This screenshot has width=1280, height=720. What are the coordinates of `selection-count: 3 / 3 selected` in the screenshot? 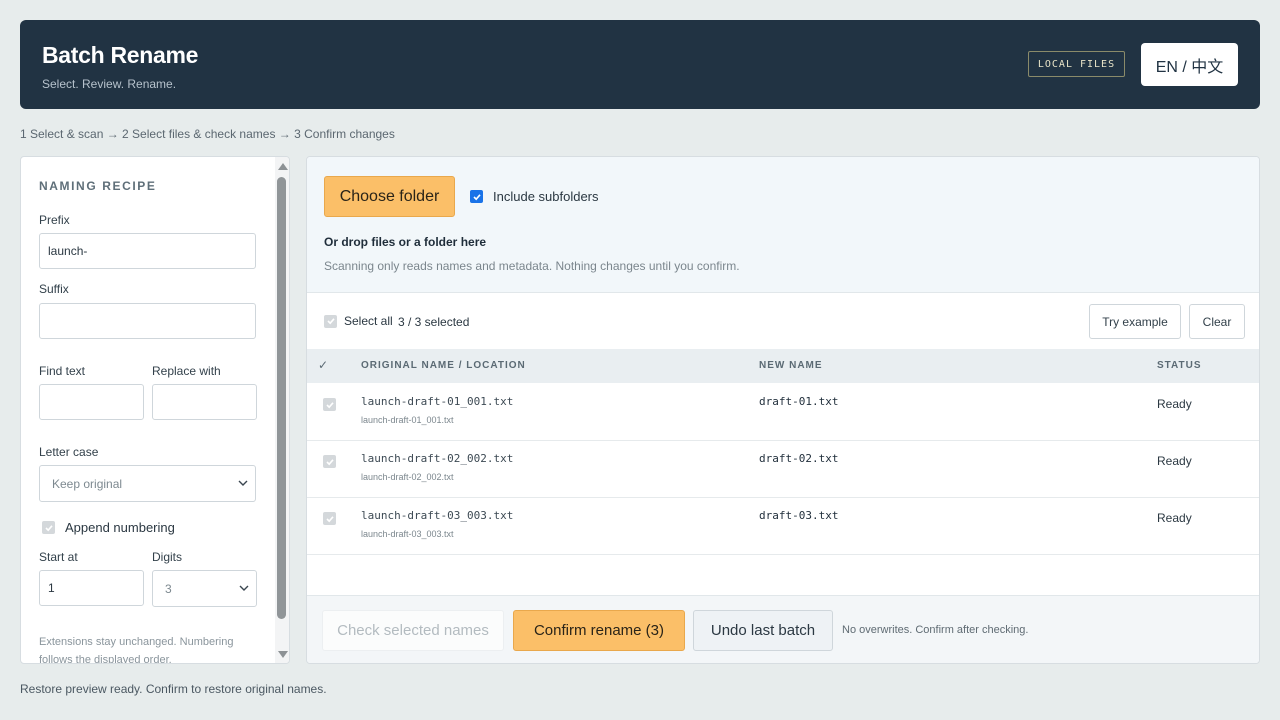 It's located at (434, 322).